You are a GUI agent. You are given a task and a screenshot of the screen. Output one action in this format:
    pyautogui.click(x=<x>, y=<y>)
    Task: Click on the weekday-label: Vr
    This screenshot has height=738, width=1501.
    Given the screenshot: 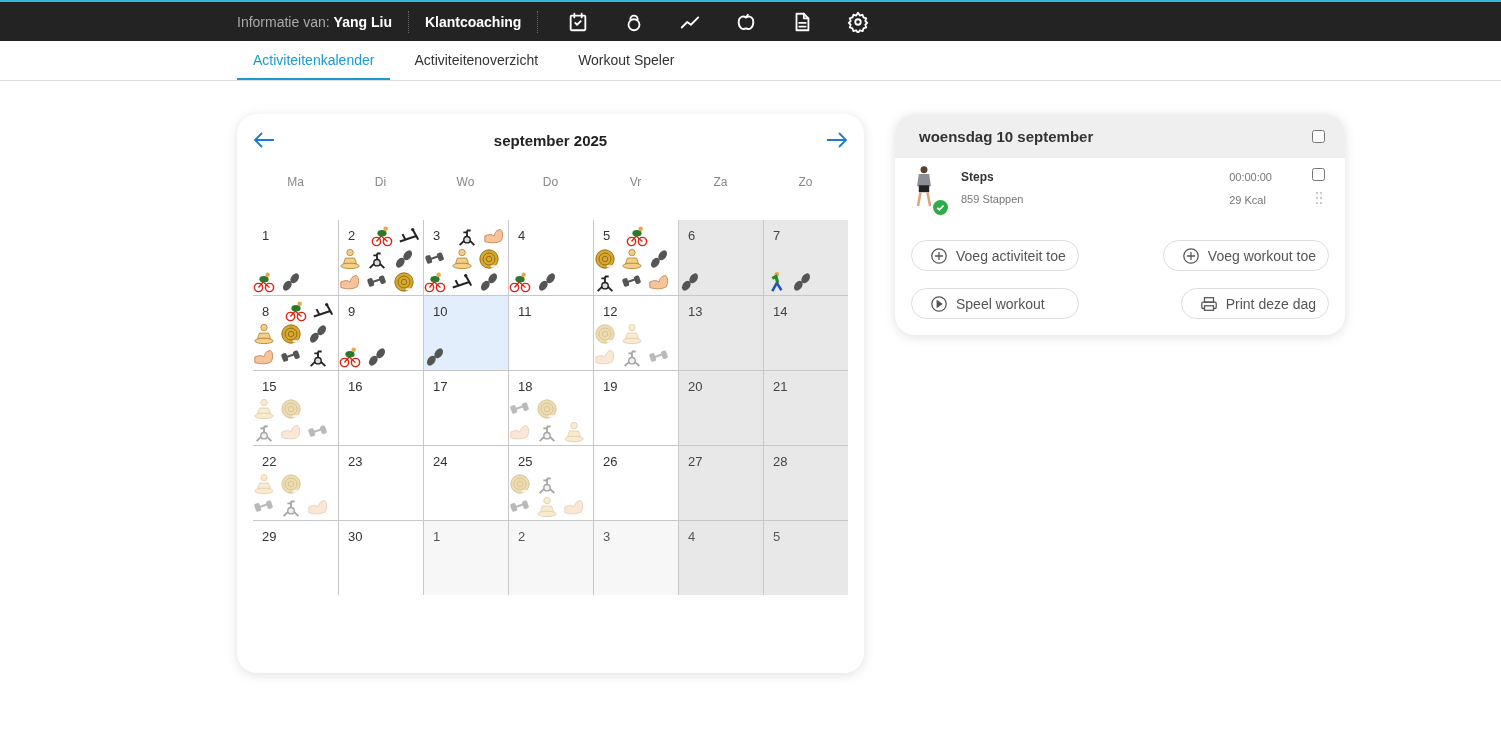 What is the action you would take?
    pyautogui.click(x=635, y=182)
    